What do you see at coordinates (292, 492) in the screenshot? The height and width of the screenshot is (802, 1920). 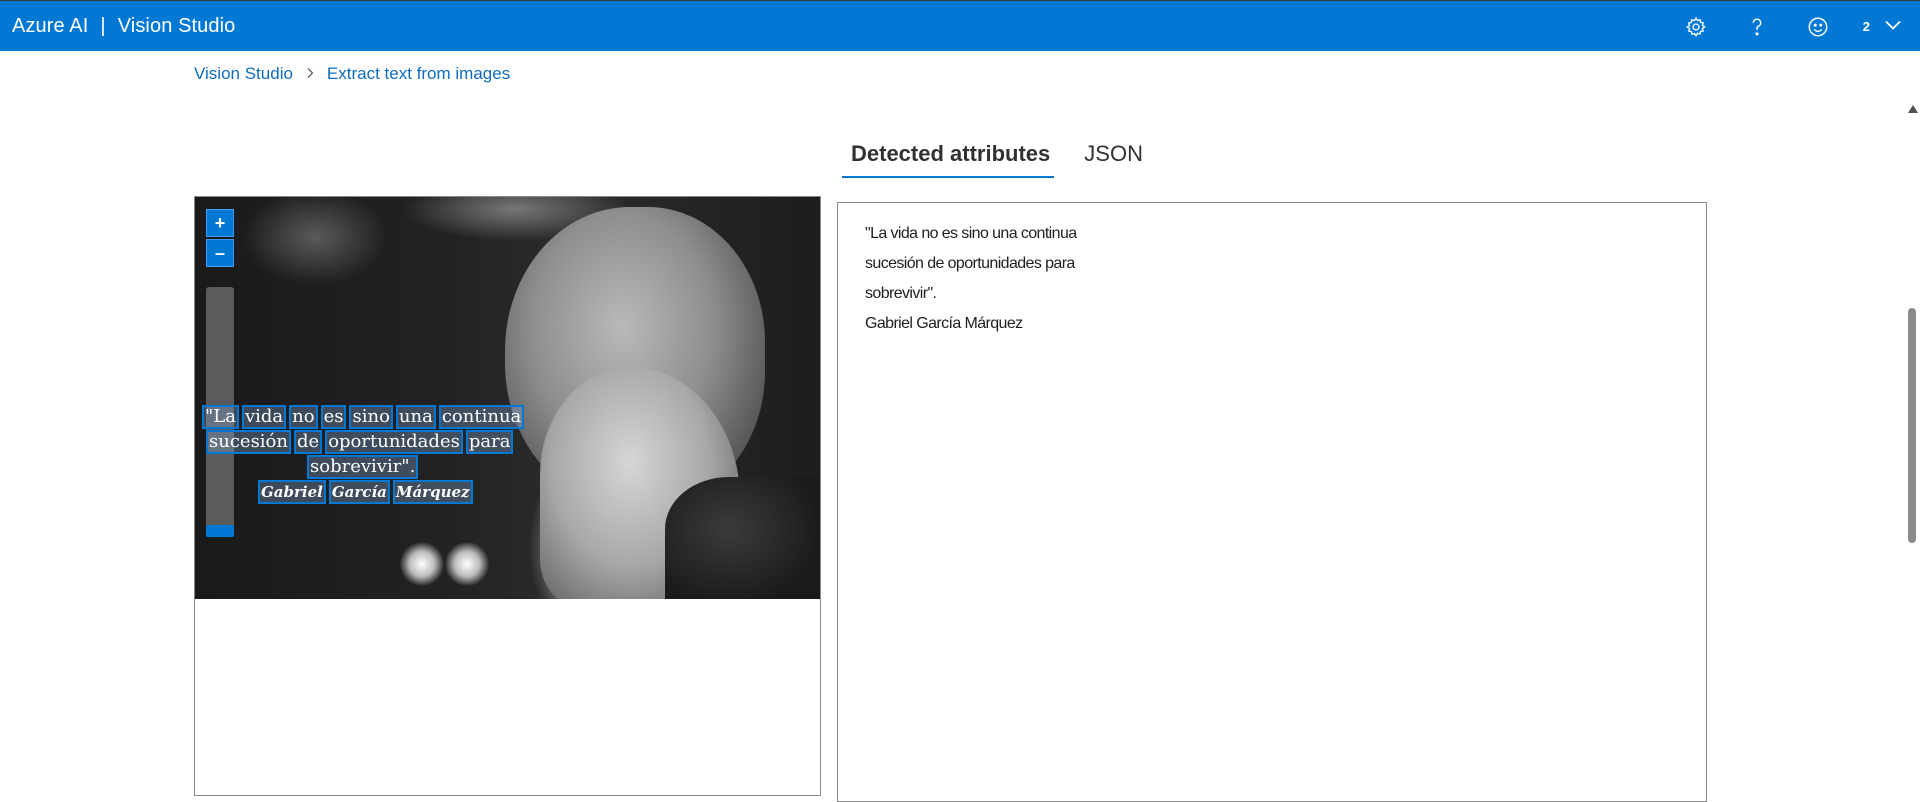 I see `ocr-word: Gabriel` at bounding box center [292, 492].